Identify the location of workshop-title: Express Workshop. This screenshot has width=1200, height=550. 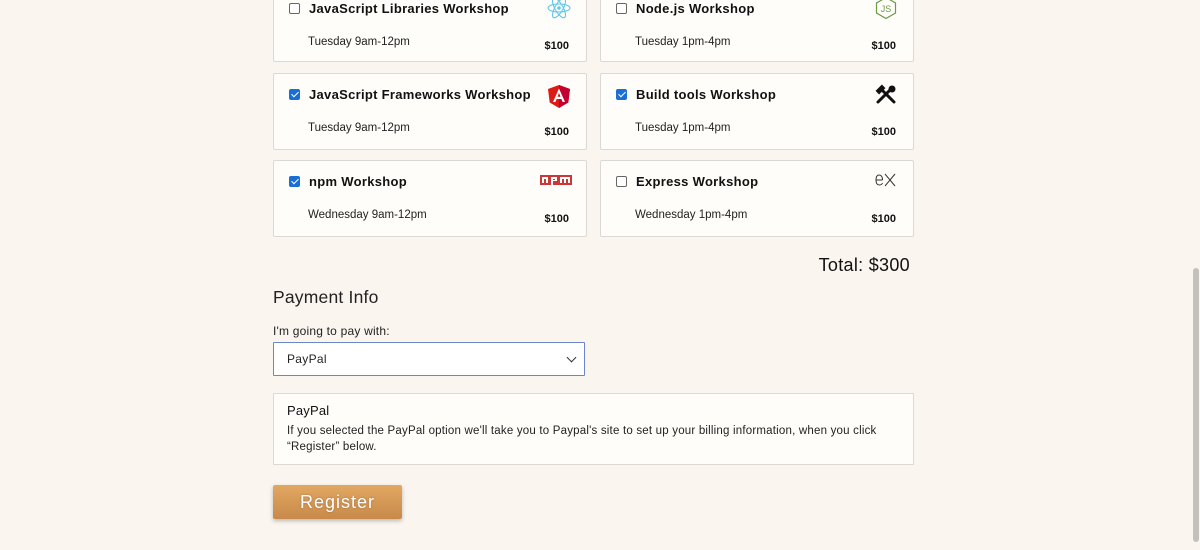
(697, 181).